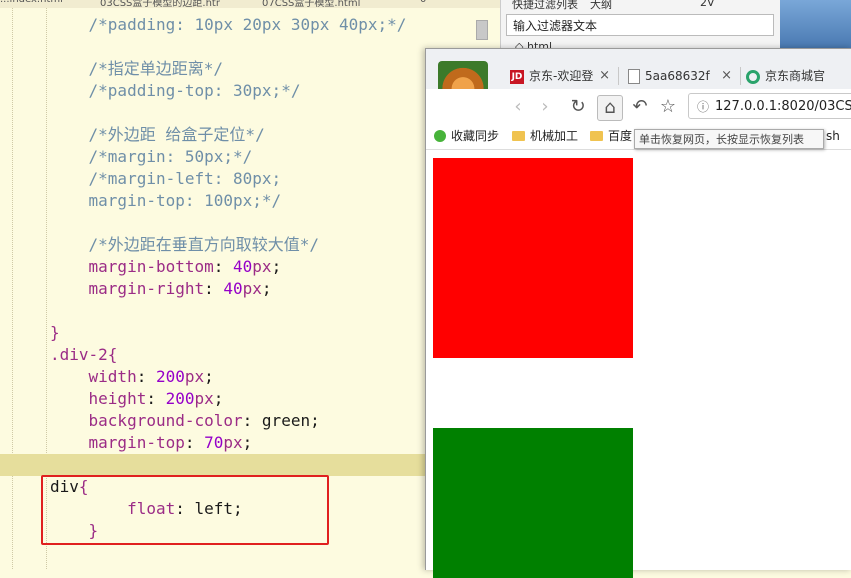 Image resolution: width=851 pixels, height=578 pixels. I want to click on home-icon: ⌂, so click(610, 108).